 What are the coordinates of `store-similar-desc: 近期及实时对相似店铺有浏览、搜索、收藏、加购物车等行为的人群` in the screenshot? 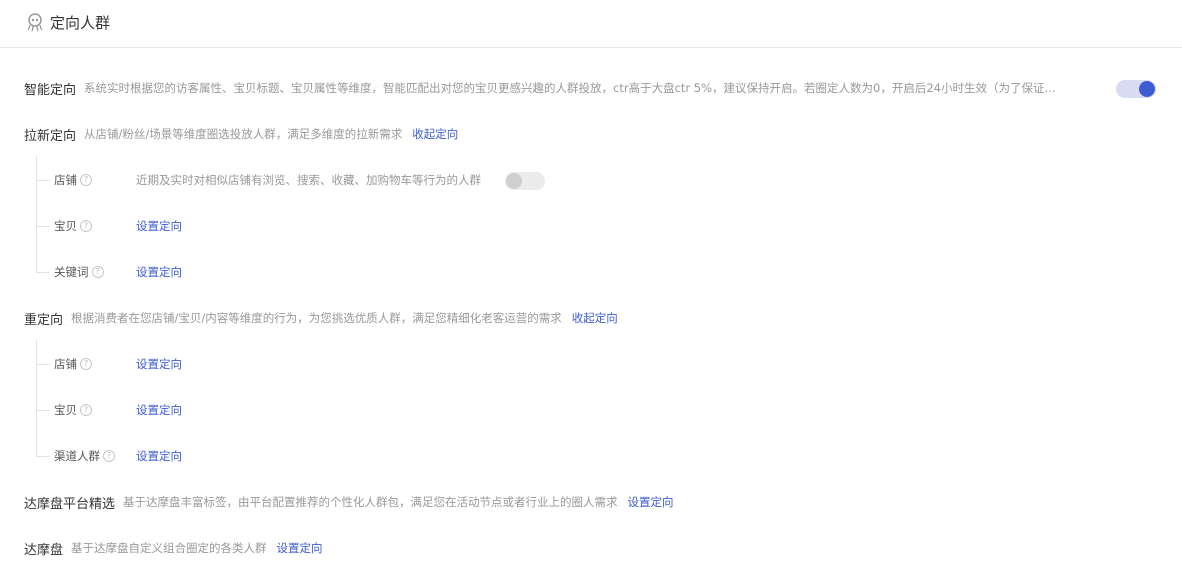 It's located at (308, 180).